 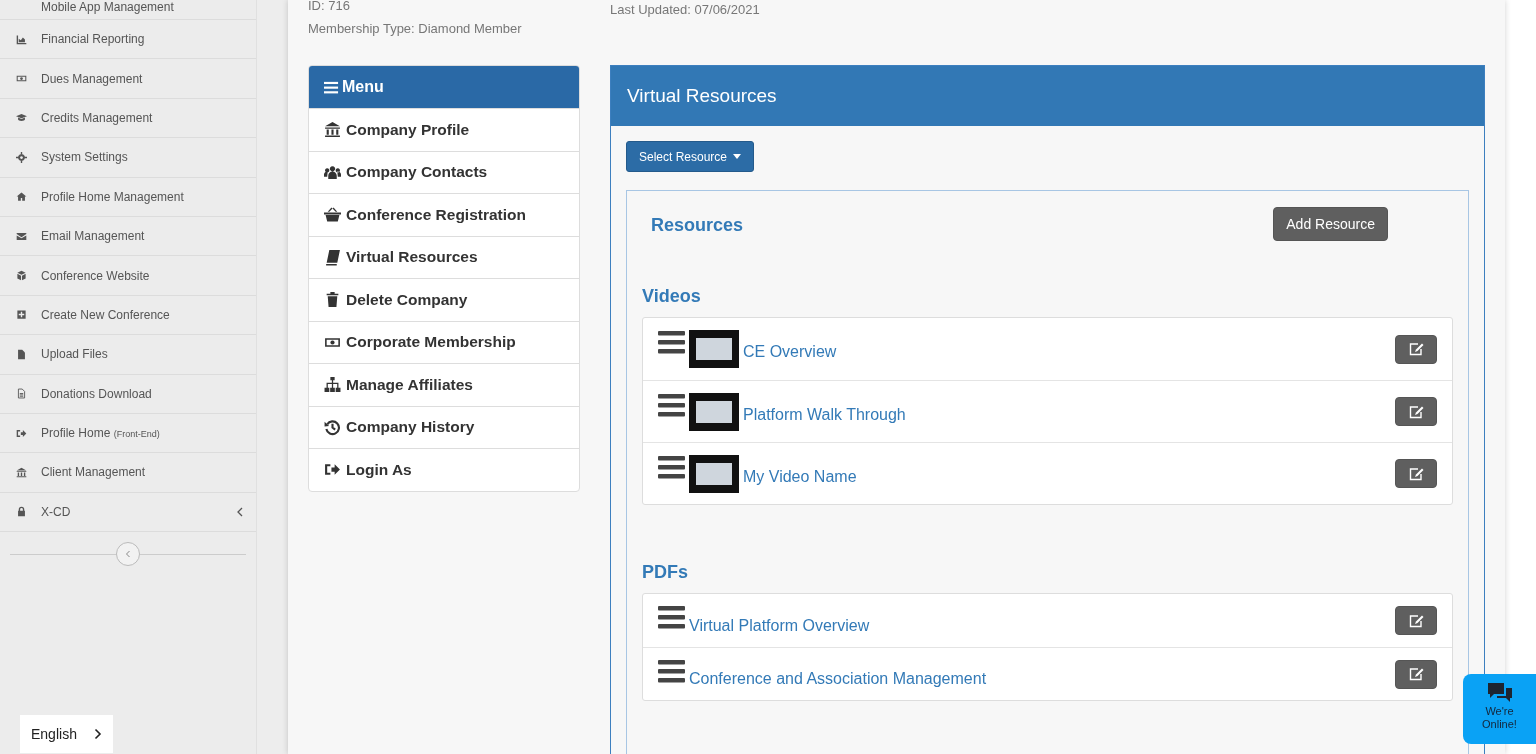 I want to click on section-title: Videos, so click(x=672, y=296).